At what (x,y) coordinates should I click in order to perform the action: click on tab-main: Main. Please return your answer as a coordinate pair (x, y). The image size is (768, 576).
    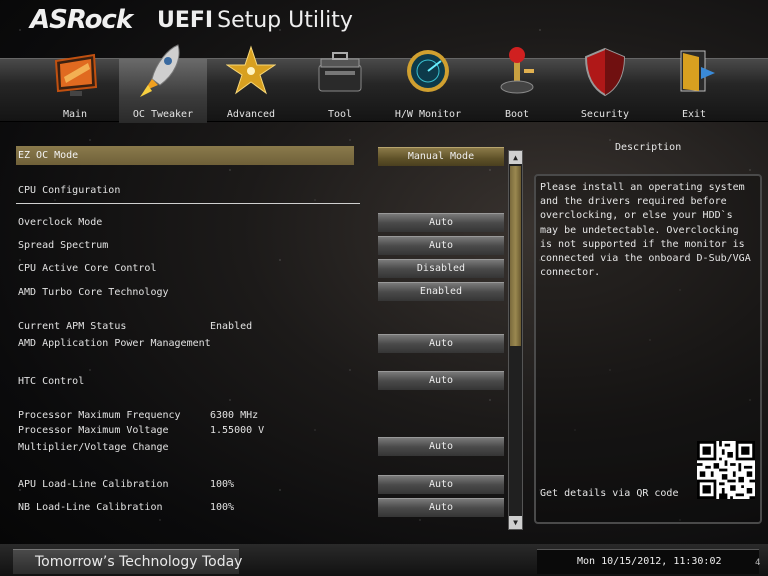
    Looking at the image, I should click on (75, 88).